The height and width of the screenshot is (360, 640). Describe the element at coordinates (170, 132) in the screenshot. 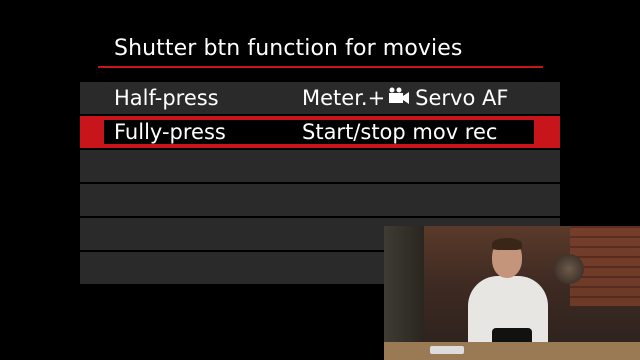

I see `menu-row-label: Fully-press` at that location.